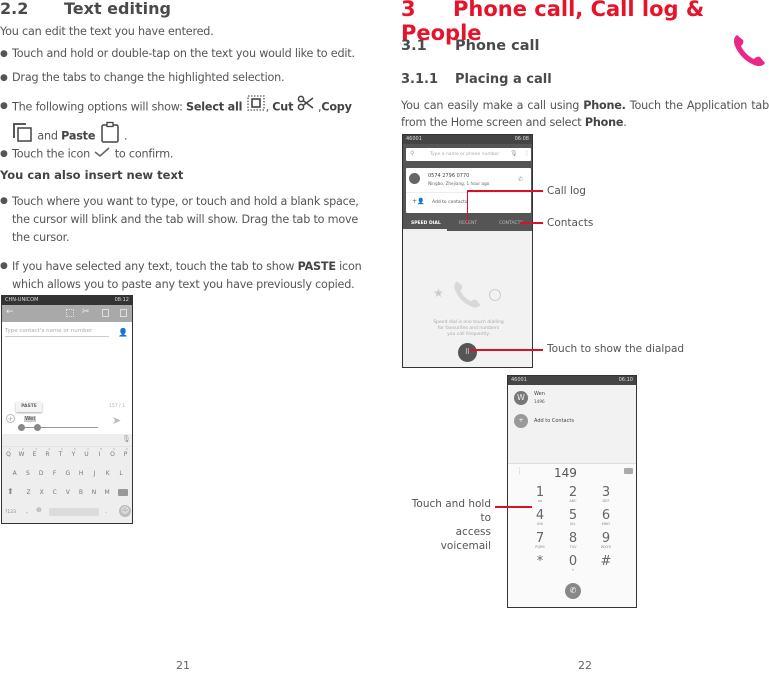  I want to click on shift-icon: ⬆, so click(10, 491).